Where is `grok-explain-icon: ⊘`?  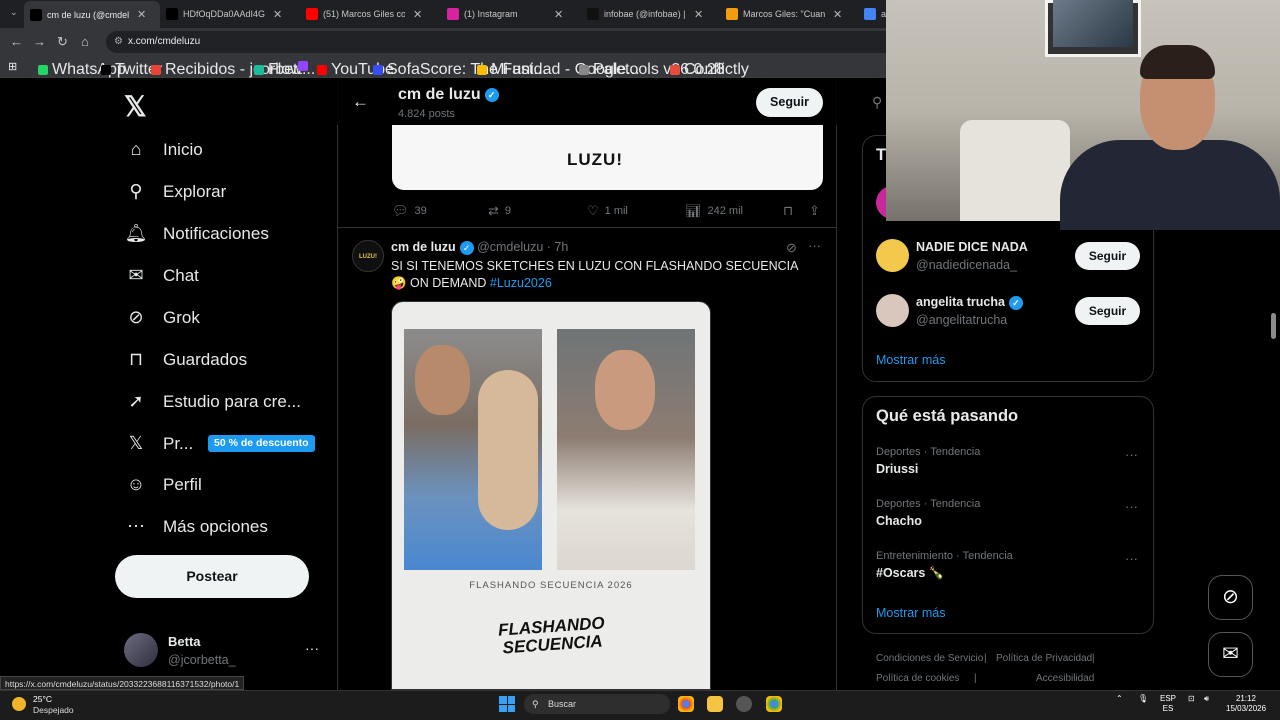
grok-explain-icon: ⊘ is located at coordinates (791, 248).